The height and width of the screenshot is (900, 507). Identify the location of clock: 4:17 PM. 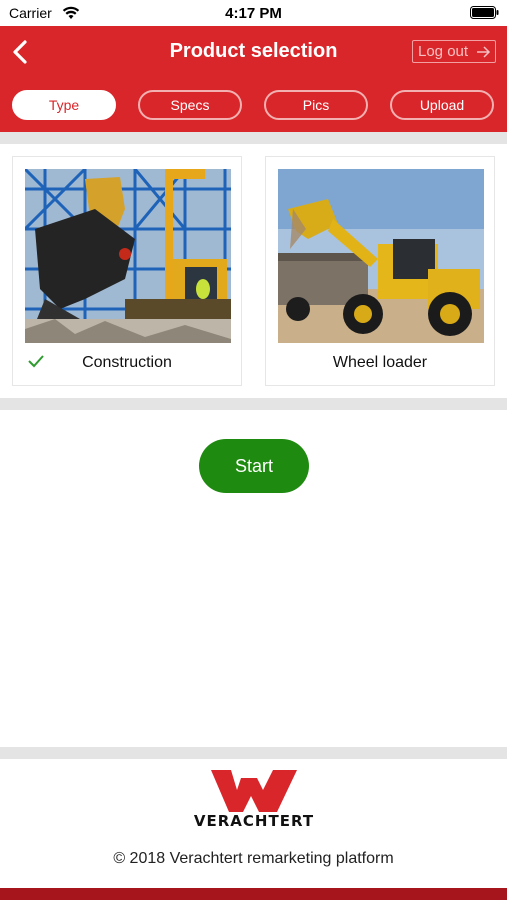
(253, 13).